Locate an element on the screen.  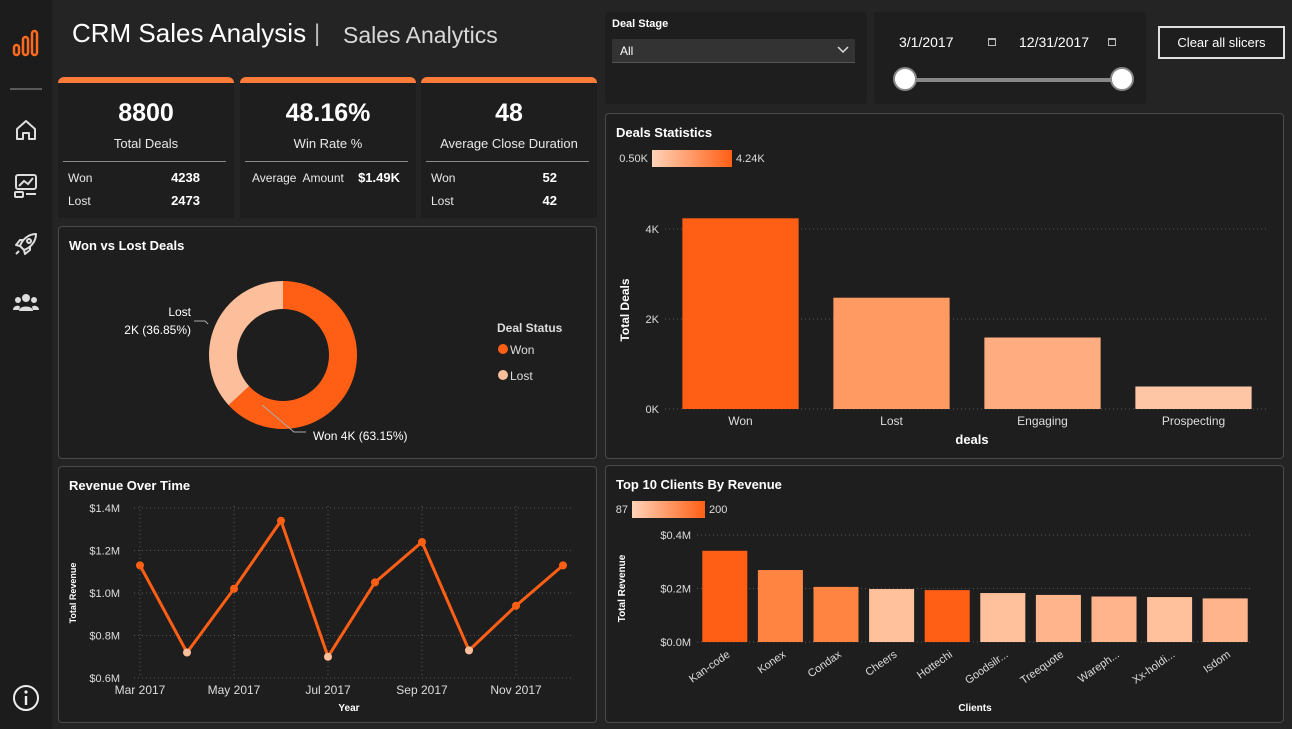
bar-hottechi is located at coordinates (947, 616).